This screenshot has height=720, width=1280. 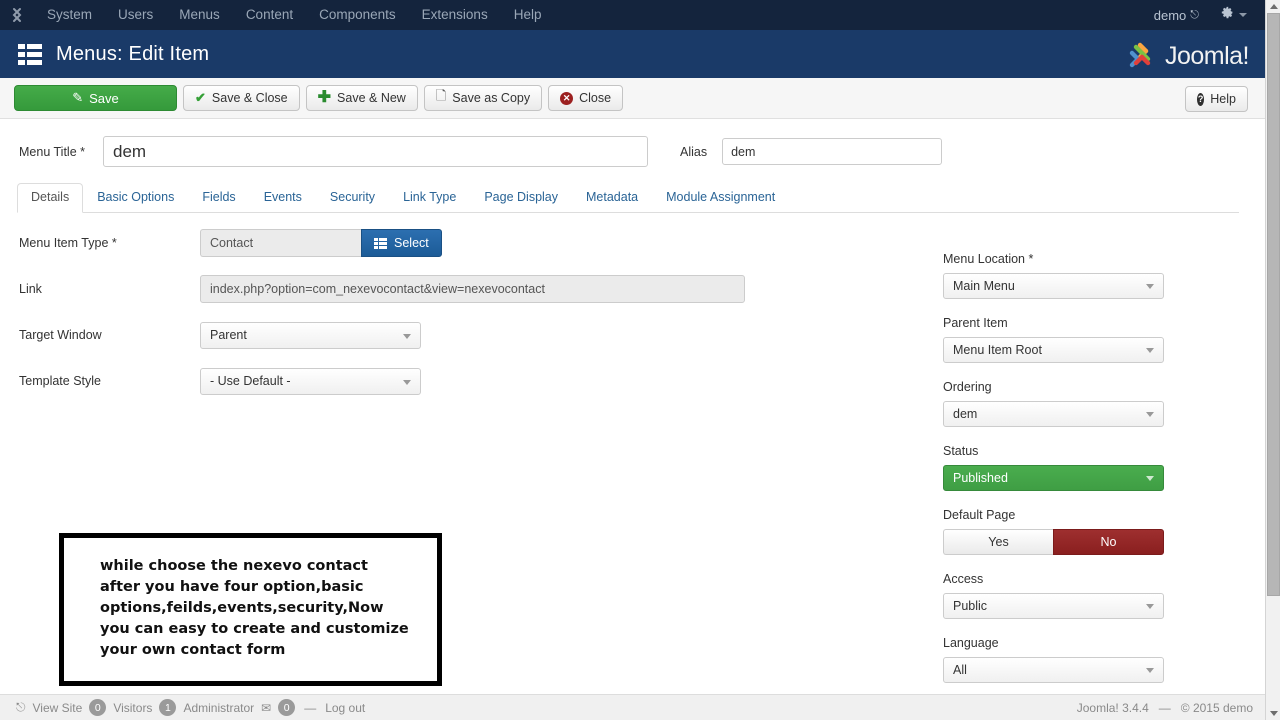 What do you see at coordinates (1053, 414) in the screenshot?
I see `ordering-select: dem` at bounding box center [1053, 414].